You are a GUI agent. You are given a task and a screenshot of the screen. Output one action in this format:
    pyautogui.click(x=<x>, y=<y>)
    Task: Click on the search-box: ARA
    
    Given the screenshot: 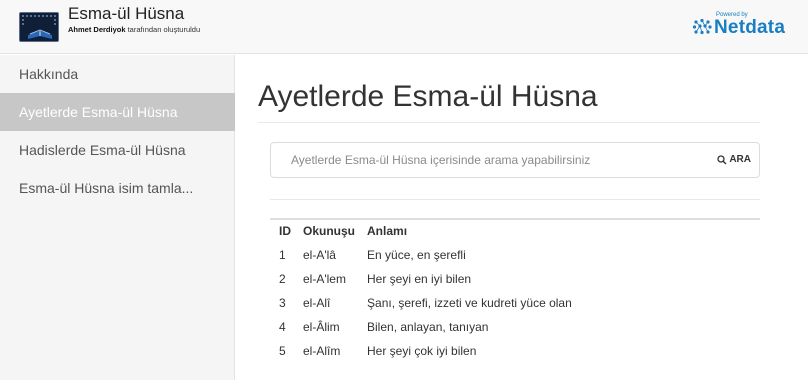 What is the action you would take?
    pyautogui.click(x=515, y=160)
    